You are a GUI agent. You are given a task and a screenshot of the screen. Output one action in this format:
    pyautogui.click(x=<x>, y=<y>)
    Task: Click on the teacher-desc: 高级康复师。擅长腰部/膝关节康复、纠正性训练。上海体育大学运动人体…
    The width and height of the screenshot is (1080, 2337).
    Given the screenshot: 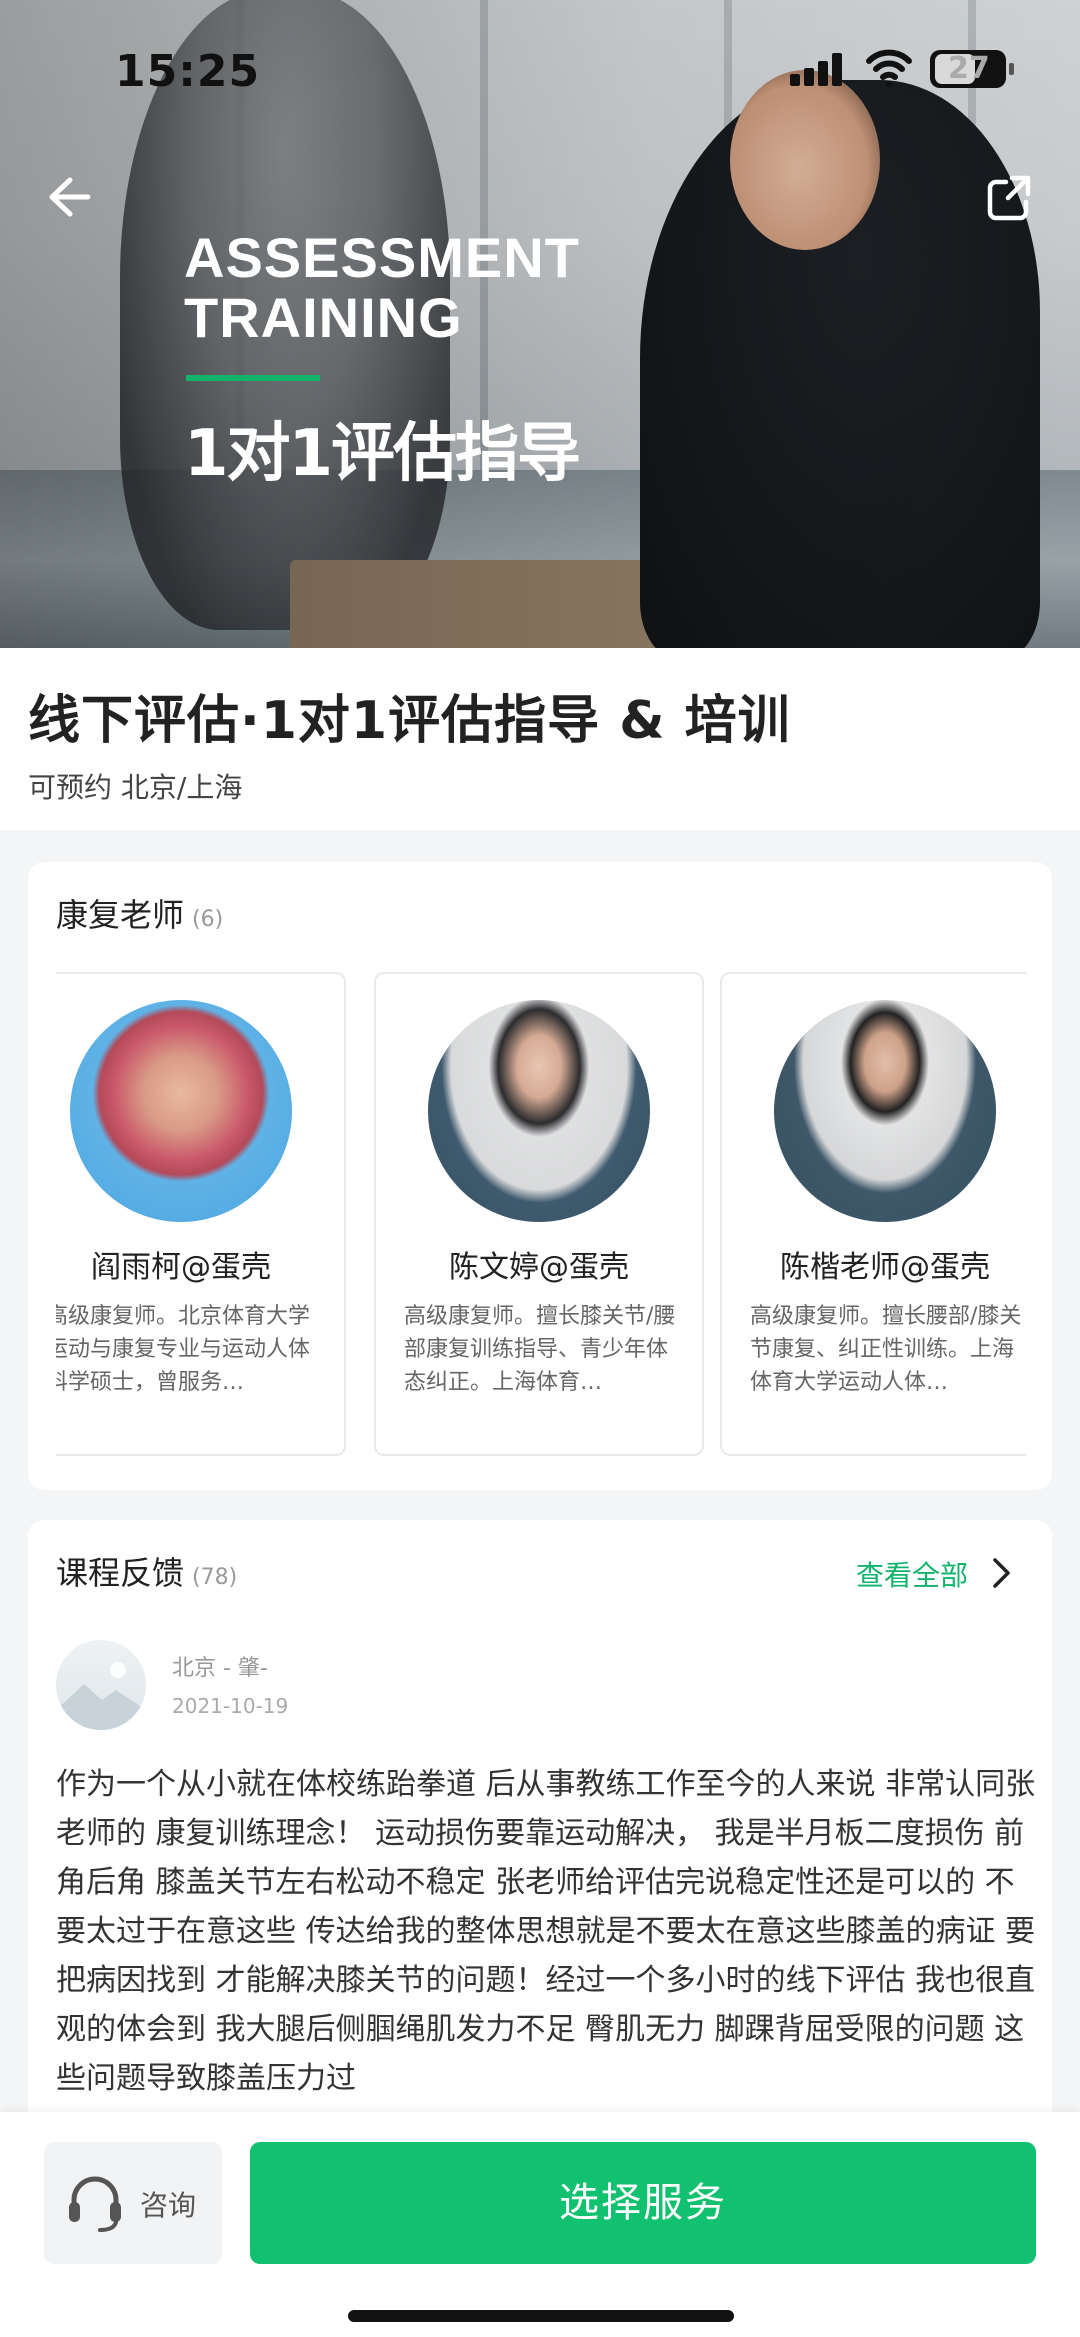 What is the action you would take?
    pyautogui.click(x=886, y=1349)
    